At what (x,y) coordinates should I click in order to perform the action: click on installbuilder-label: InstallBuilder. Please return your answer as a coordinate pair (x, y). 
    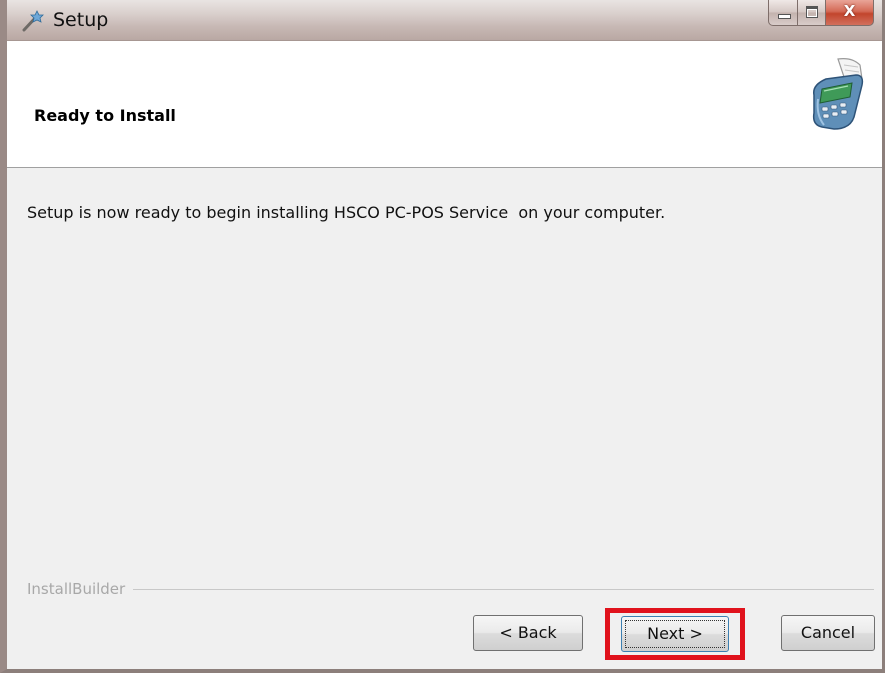
    Looking at the image, I should click on (80, 589).